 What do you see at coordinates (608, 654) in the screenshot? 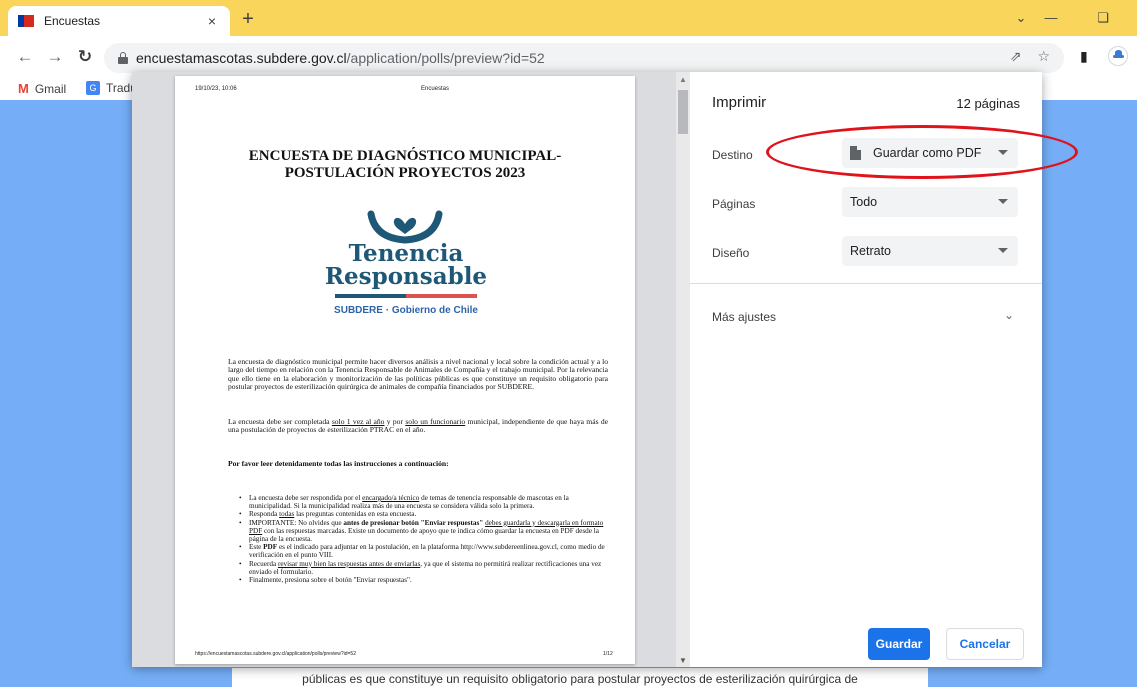
I see `page-footer-number: 1/12` at bounding box center [608, 654].